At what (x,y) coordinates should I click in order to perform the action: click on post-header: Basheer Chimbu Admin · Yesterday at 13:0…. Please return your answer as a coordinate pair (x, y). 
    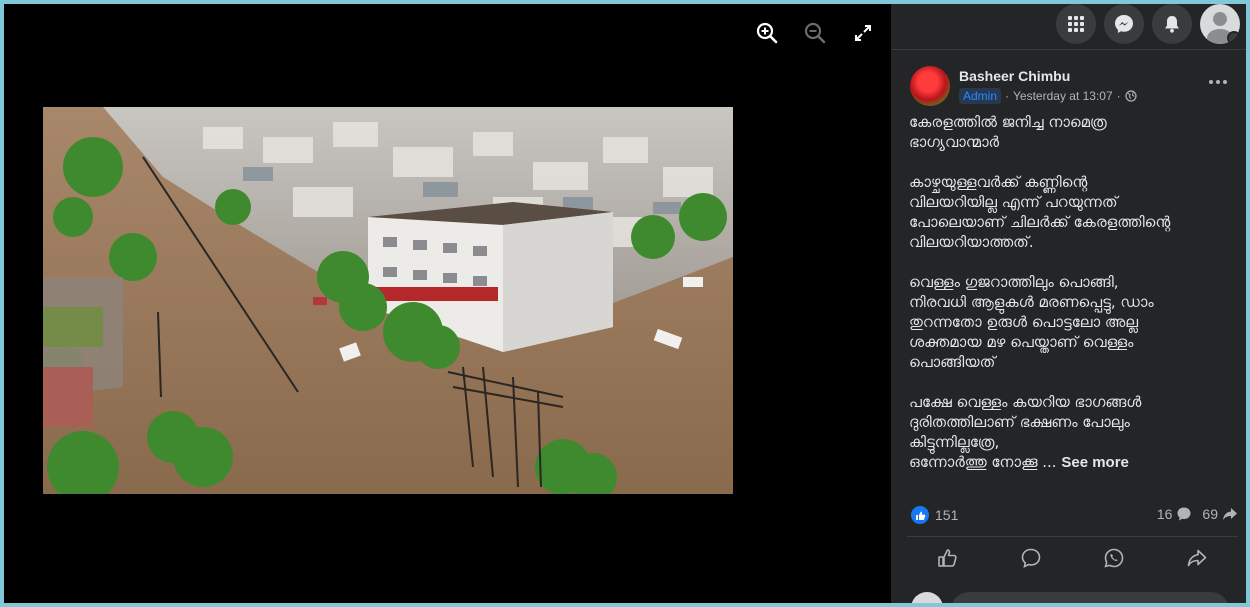
    Looking at the image, I should click on (1068, 88).